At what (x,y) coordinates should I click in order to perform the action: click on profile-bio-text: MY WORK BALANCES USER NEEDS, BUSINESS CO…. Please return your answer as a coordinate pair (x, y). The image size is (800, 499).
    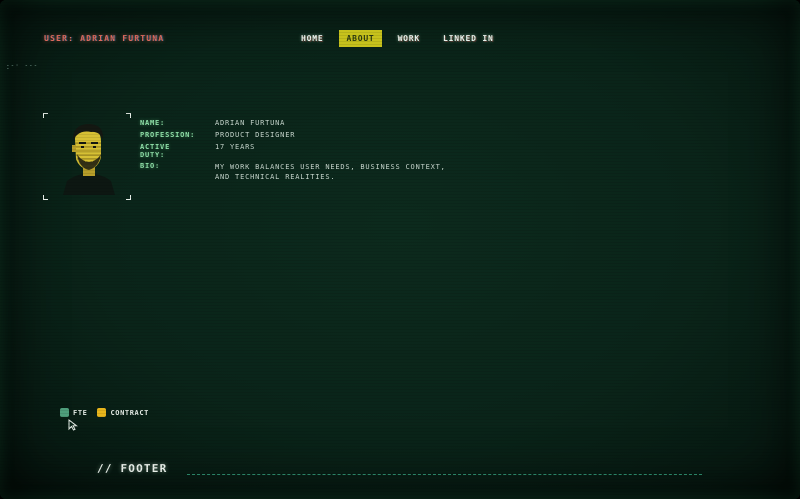
    Looking at the image, I should click on (330, 172).